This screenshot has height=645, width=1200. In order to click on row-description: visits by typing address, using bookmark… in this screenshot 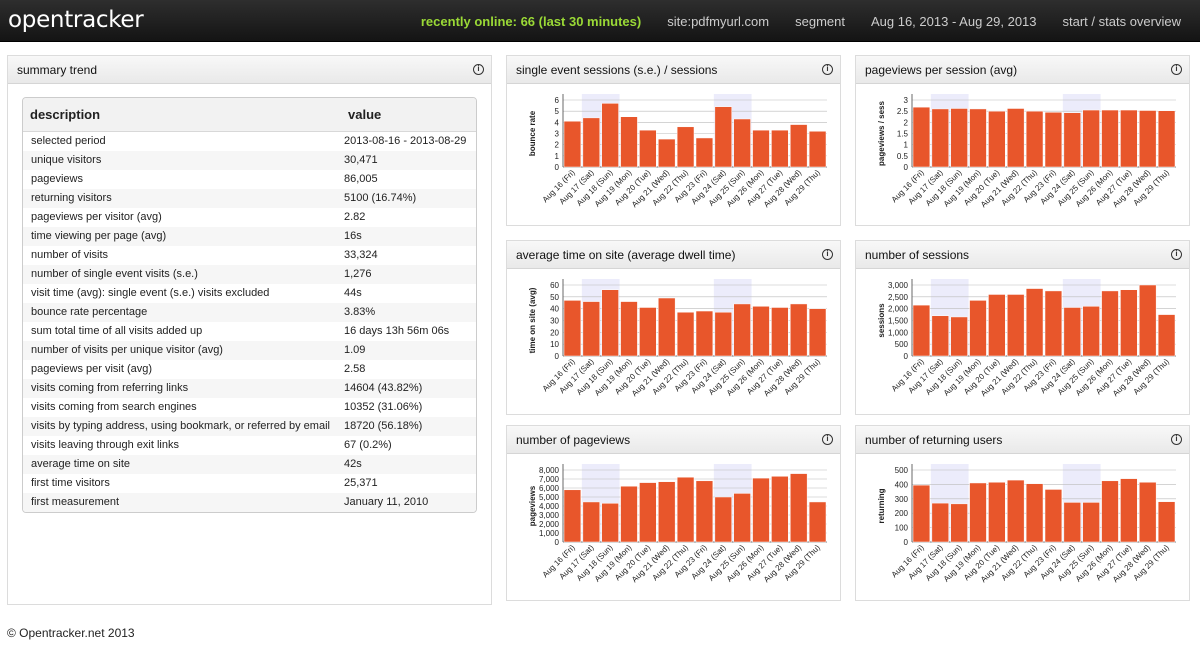, I will do `click(182, 426)`.